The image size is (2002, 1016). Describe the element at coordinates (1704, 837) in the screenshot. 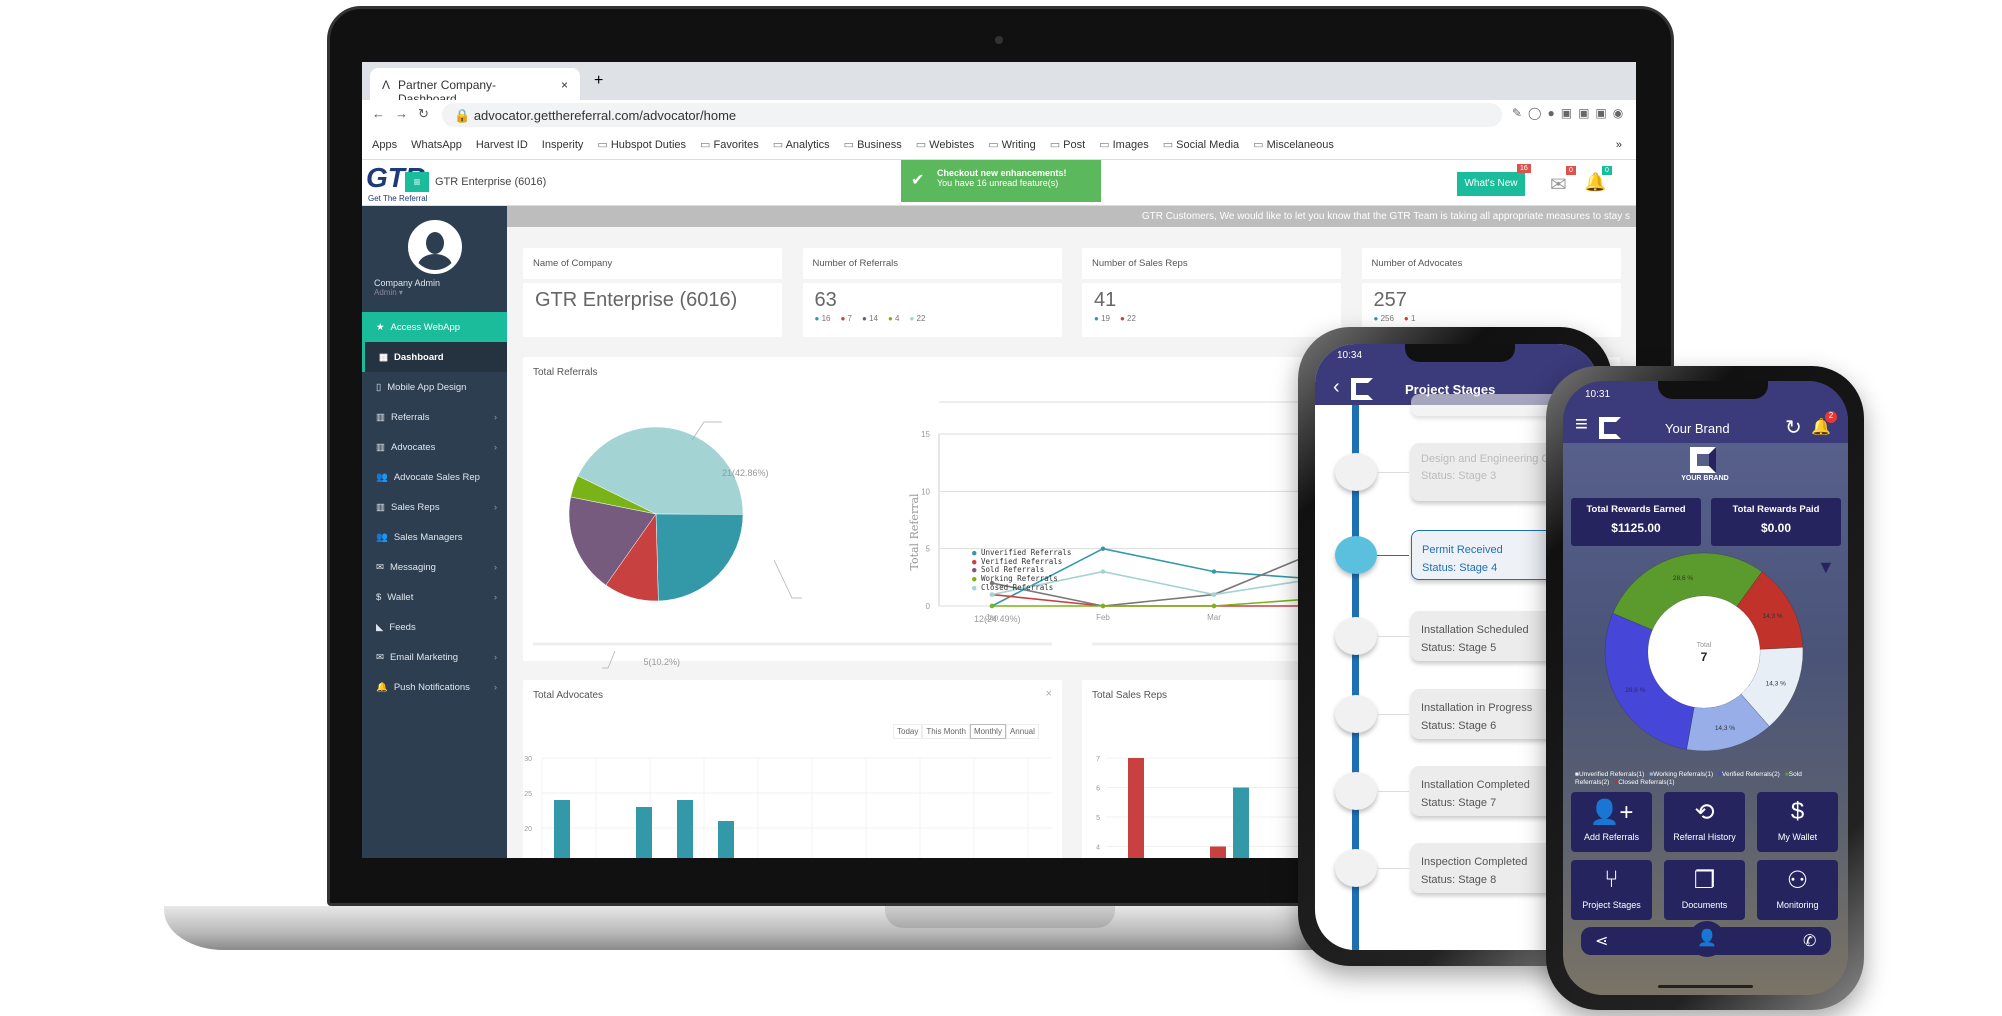

I see `tile-label: Referral History` at that location.